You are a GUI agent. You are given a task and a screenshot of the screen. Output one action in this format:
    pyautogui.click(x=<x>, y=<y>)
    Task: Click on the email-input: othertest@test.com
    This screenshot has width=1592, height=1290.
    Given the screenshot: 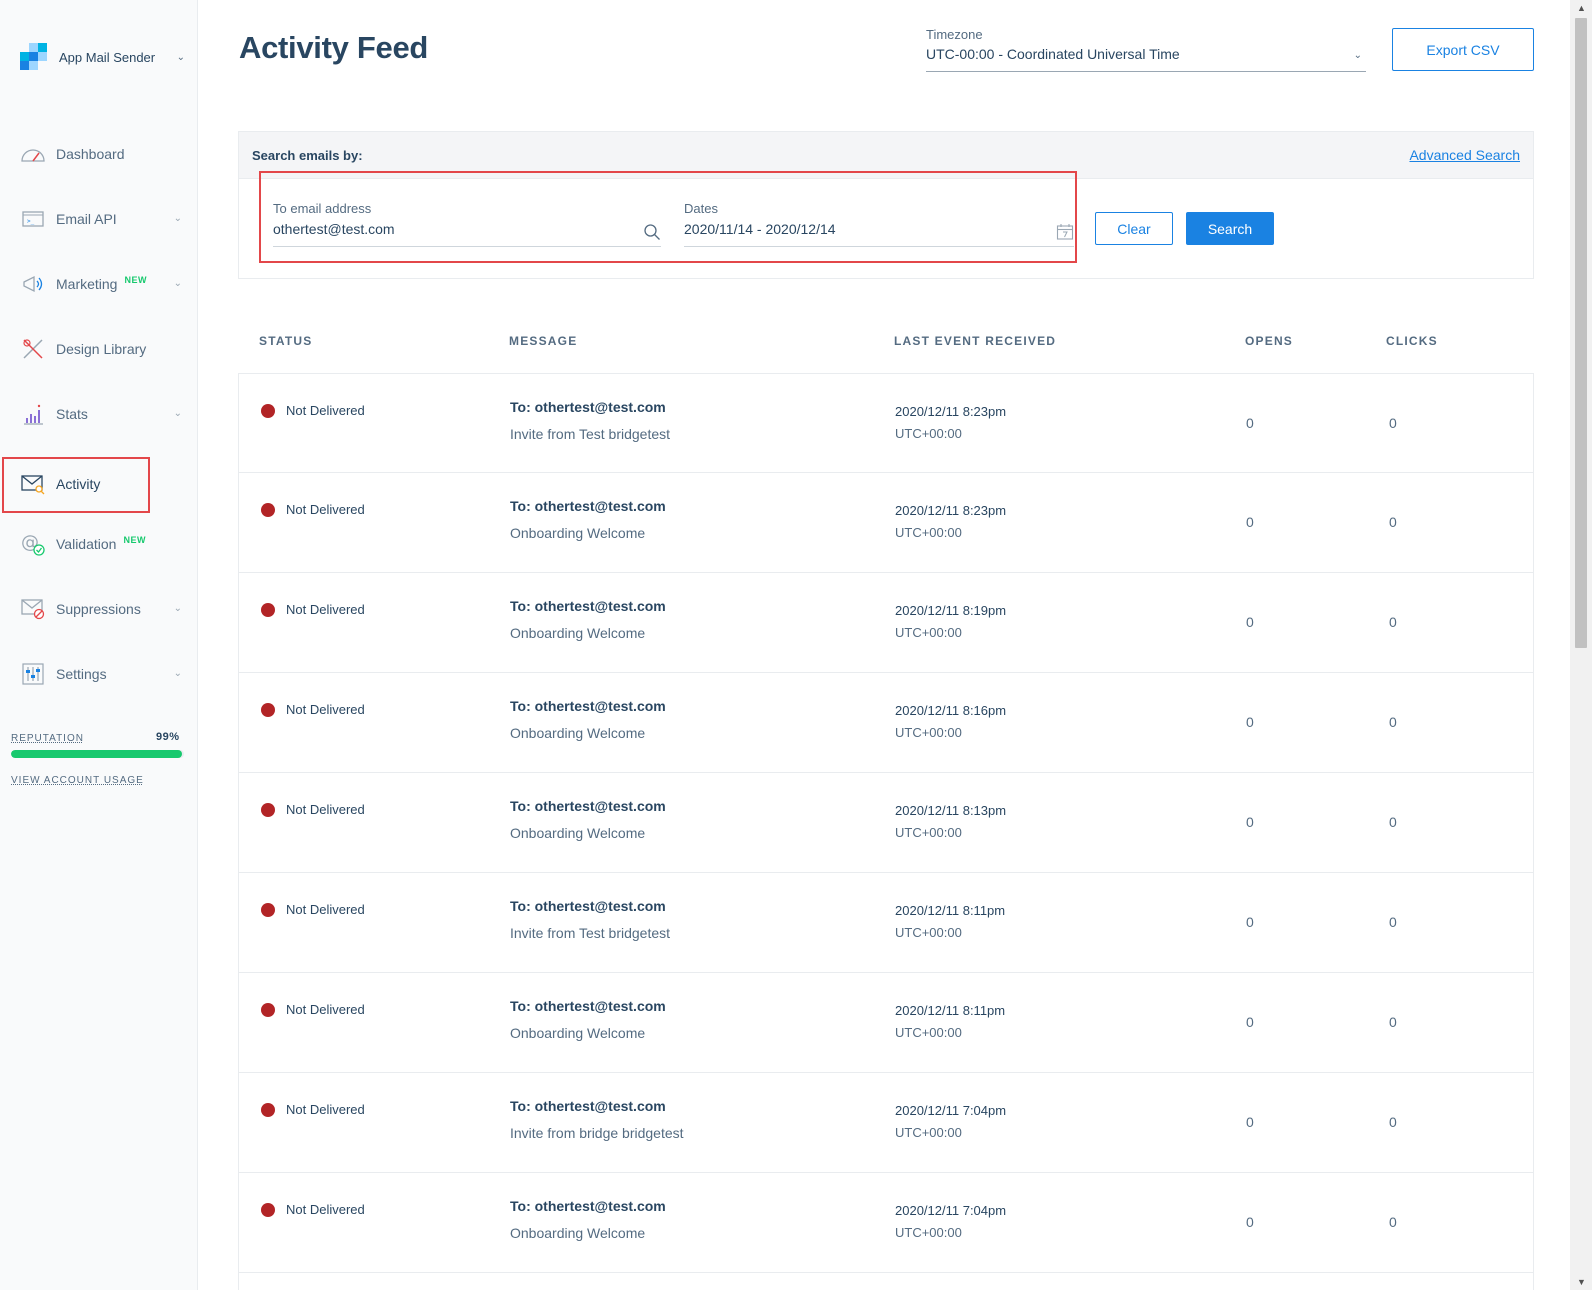 What is the action you would take?
    pyautogui.click(x=467, y=234)
    